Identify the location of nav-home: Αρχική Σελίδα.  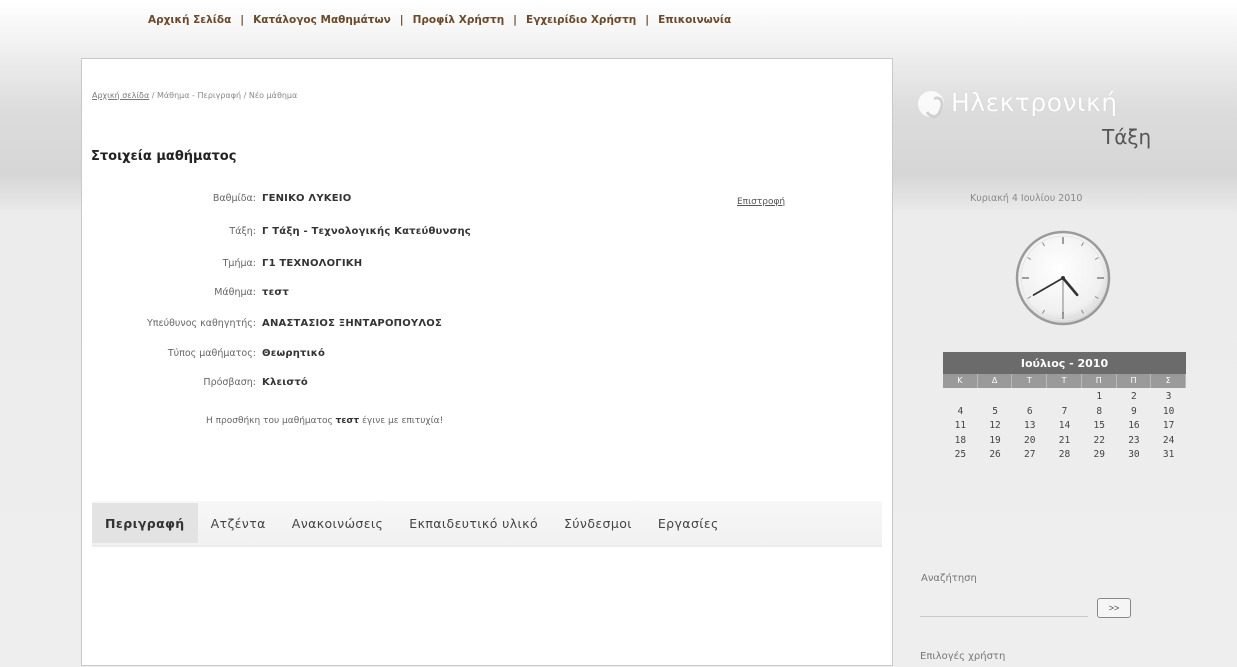
(189, 20).